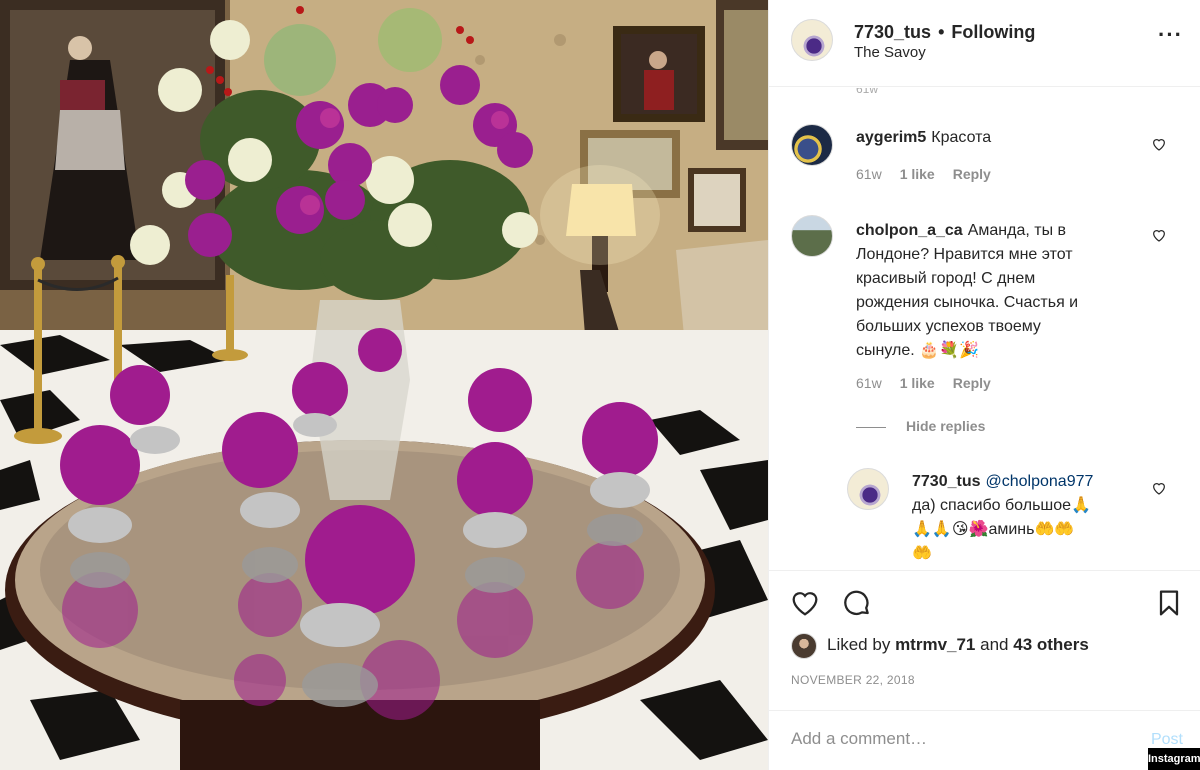 This screenshot has height=770, width=1200. I want to click on likes-others: 43 others, so click(1051, 644).